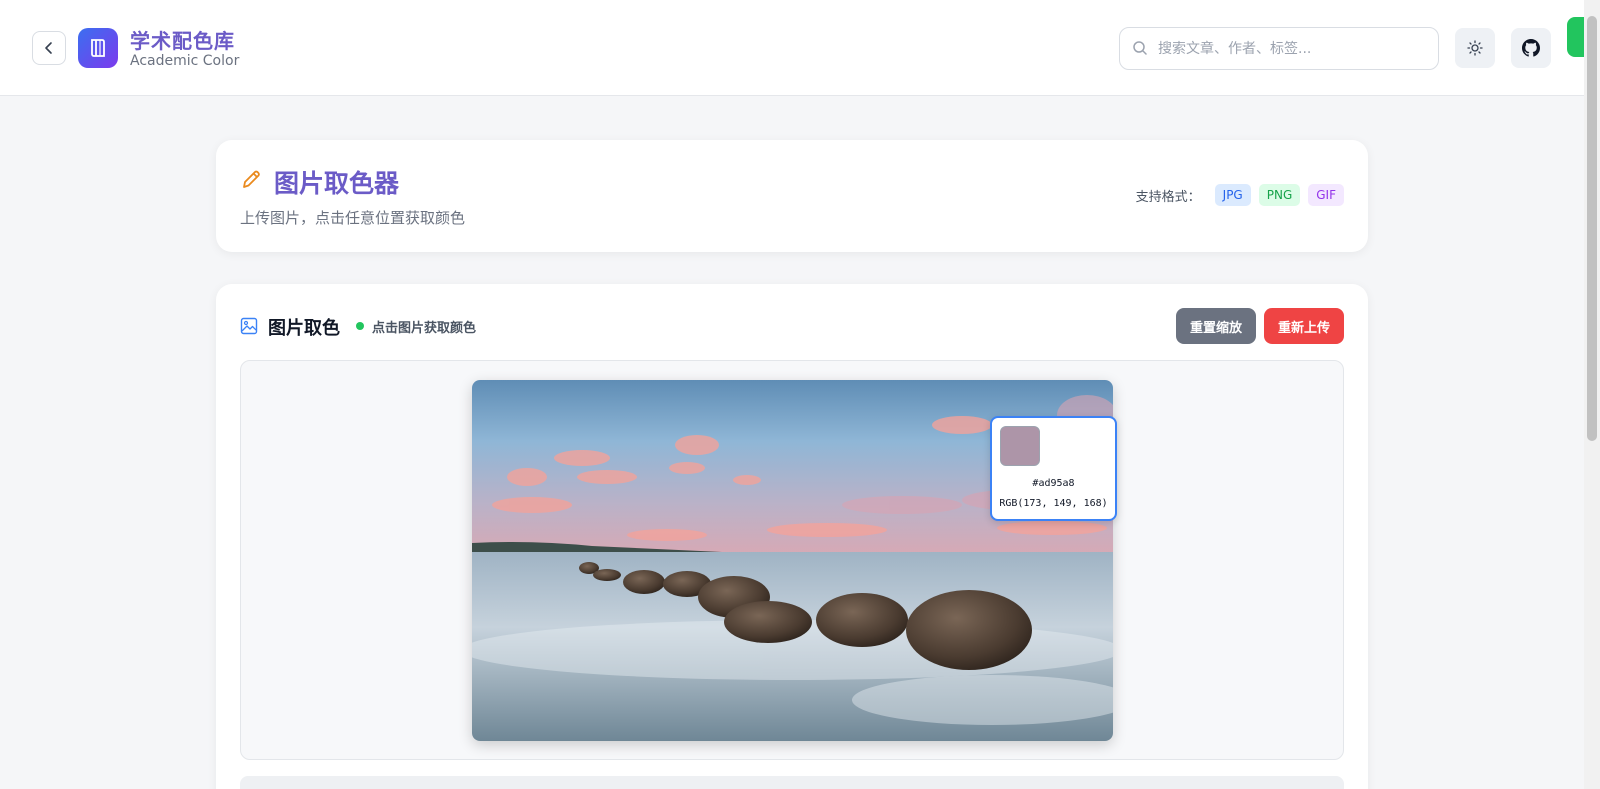  What do you see at coordinates (1592, 228) in the screenshot?
I see `scrollbar-thumb` at bounding box center [1592, 228].